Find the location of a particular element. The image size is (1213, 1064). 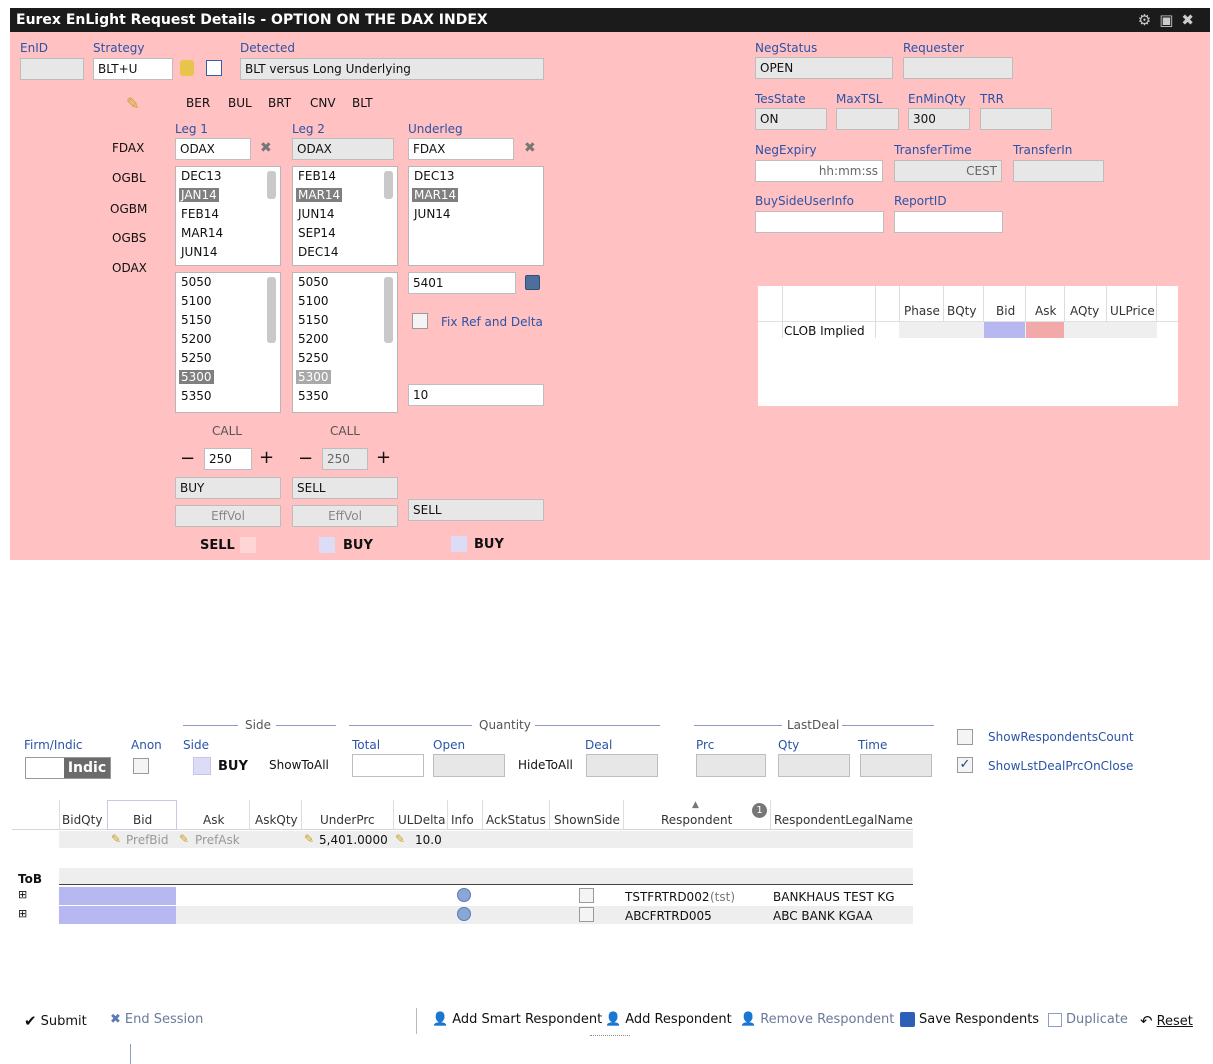

show-to-all: ShowToAll is located at coordinates (299, 765).